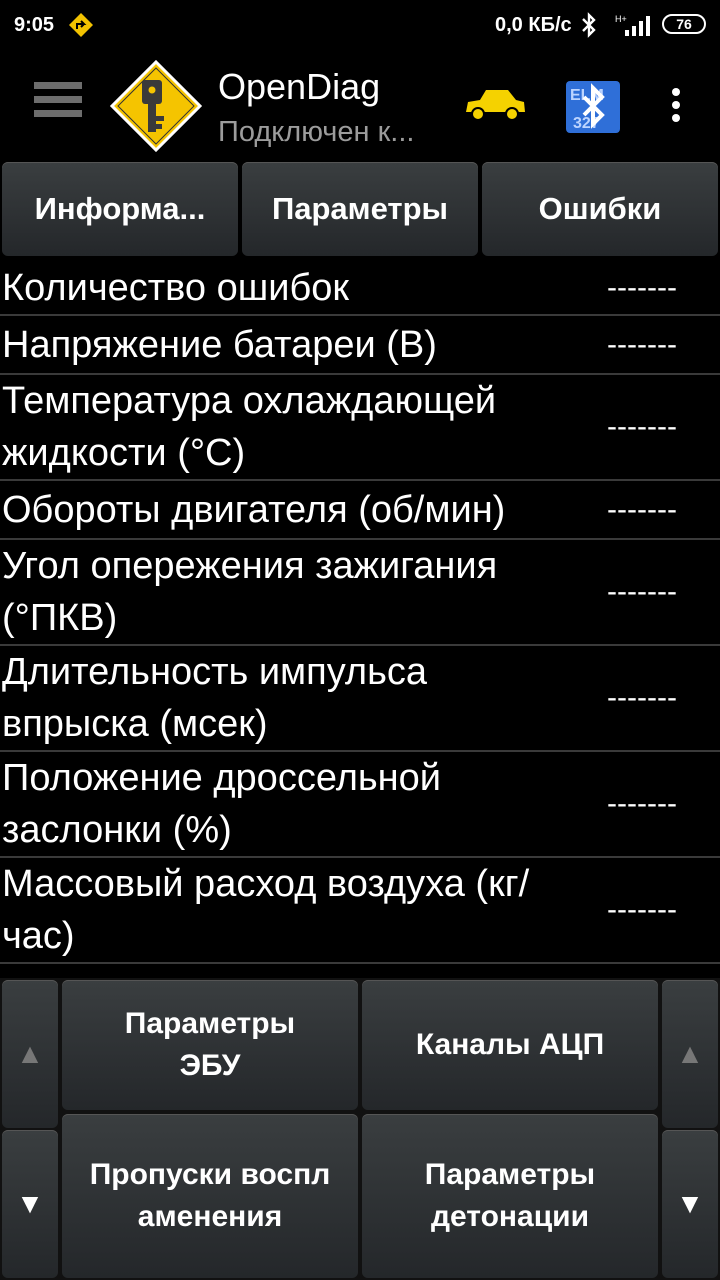 This screenshot has width=720, height=1280. I want to click on param-label: Угол опережения зажигания (°ПКВ), so click(250, 592).